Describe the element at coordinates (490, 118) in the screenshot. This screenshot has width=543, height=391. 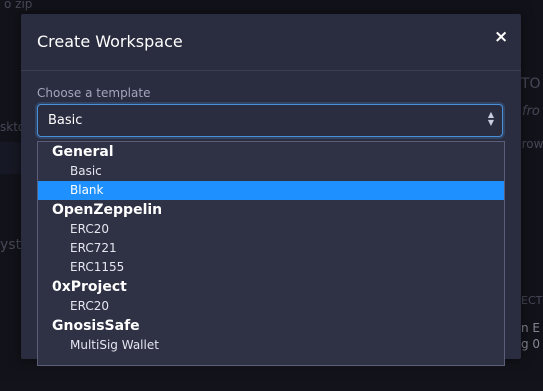
I see `select-arrows-icon: ▲ ▼` at that location.